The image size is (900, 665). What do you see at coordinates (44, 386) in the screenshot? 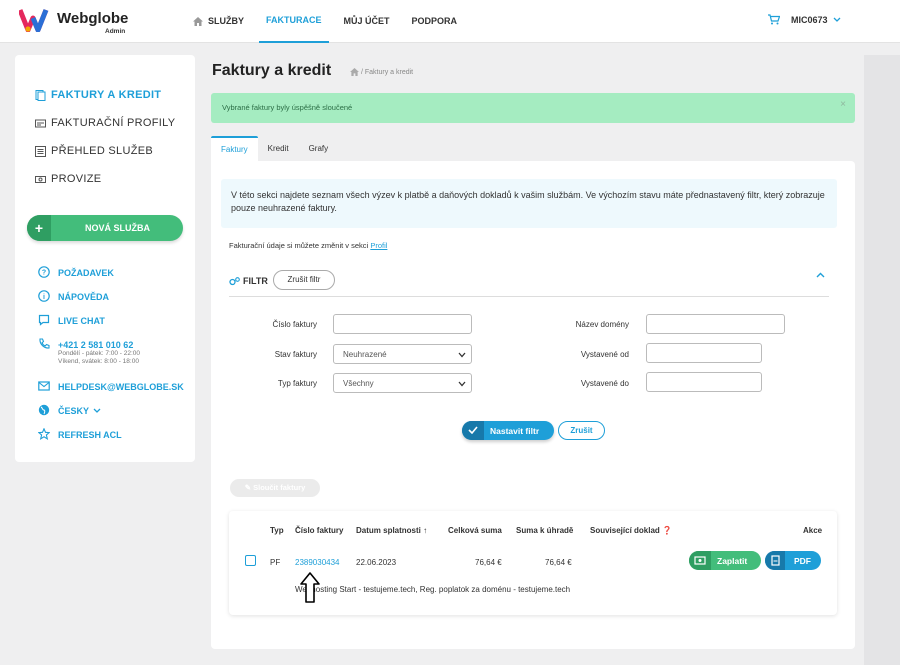
I see `mail-icon` at bounding box center [44, 386].